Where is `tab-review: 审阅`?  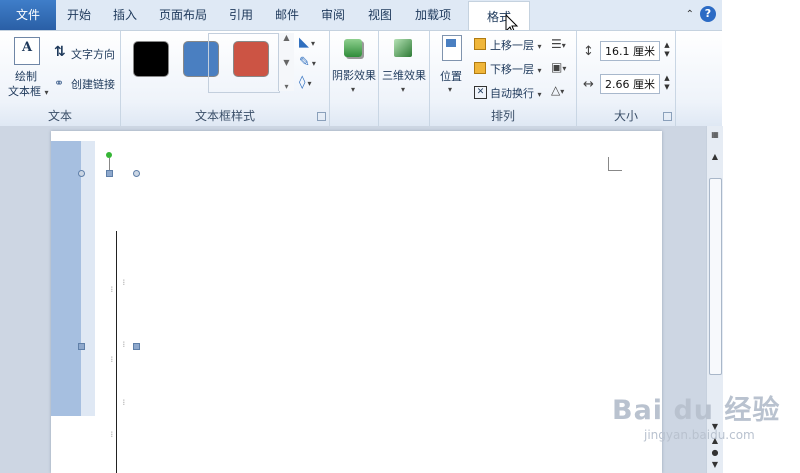 tab-review: 审阅 is located at coordinates (333, 15).